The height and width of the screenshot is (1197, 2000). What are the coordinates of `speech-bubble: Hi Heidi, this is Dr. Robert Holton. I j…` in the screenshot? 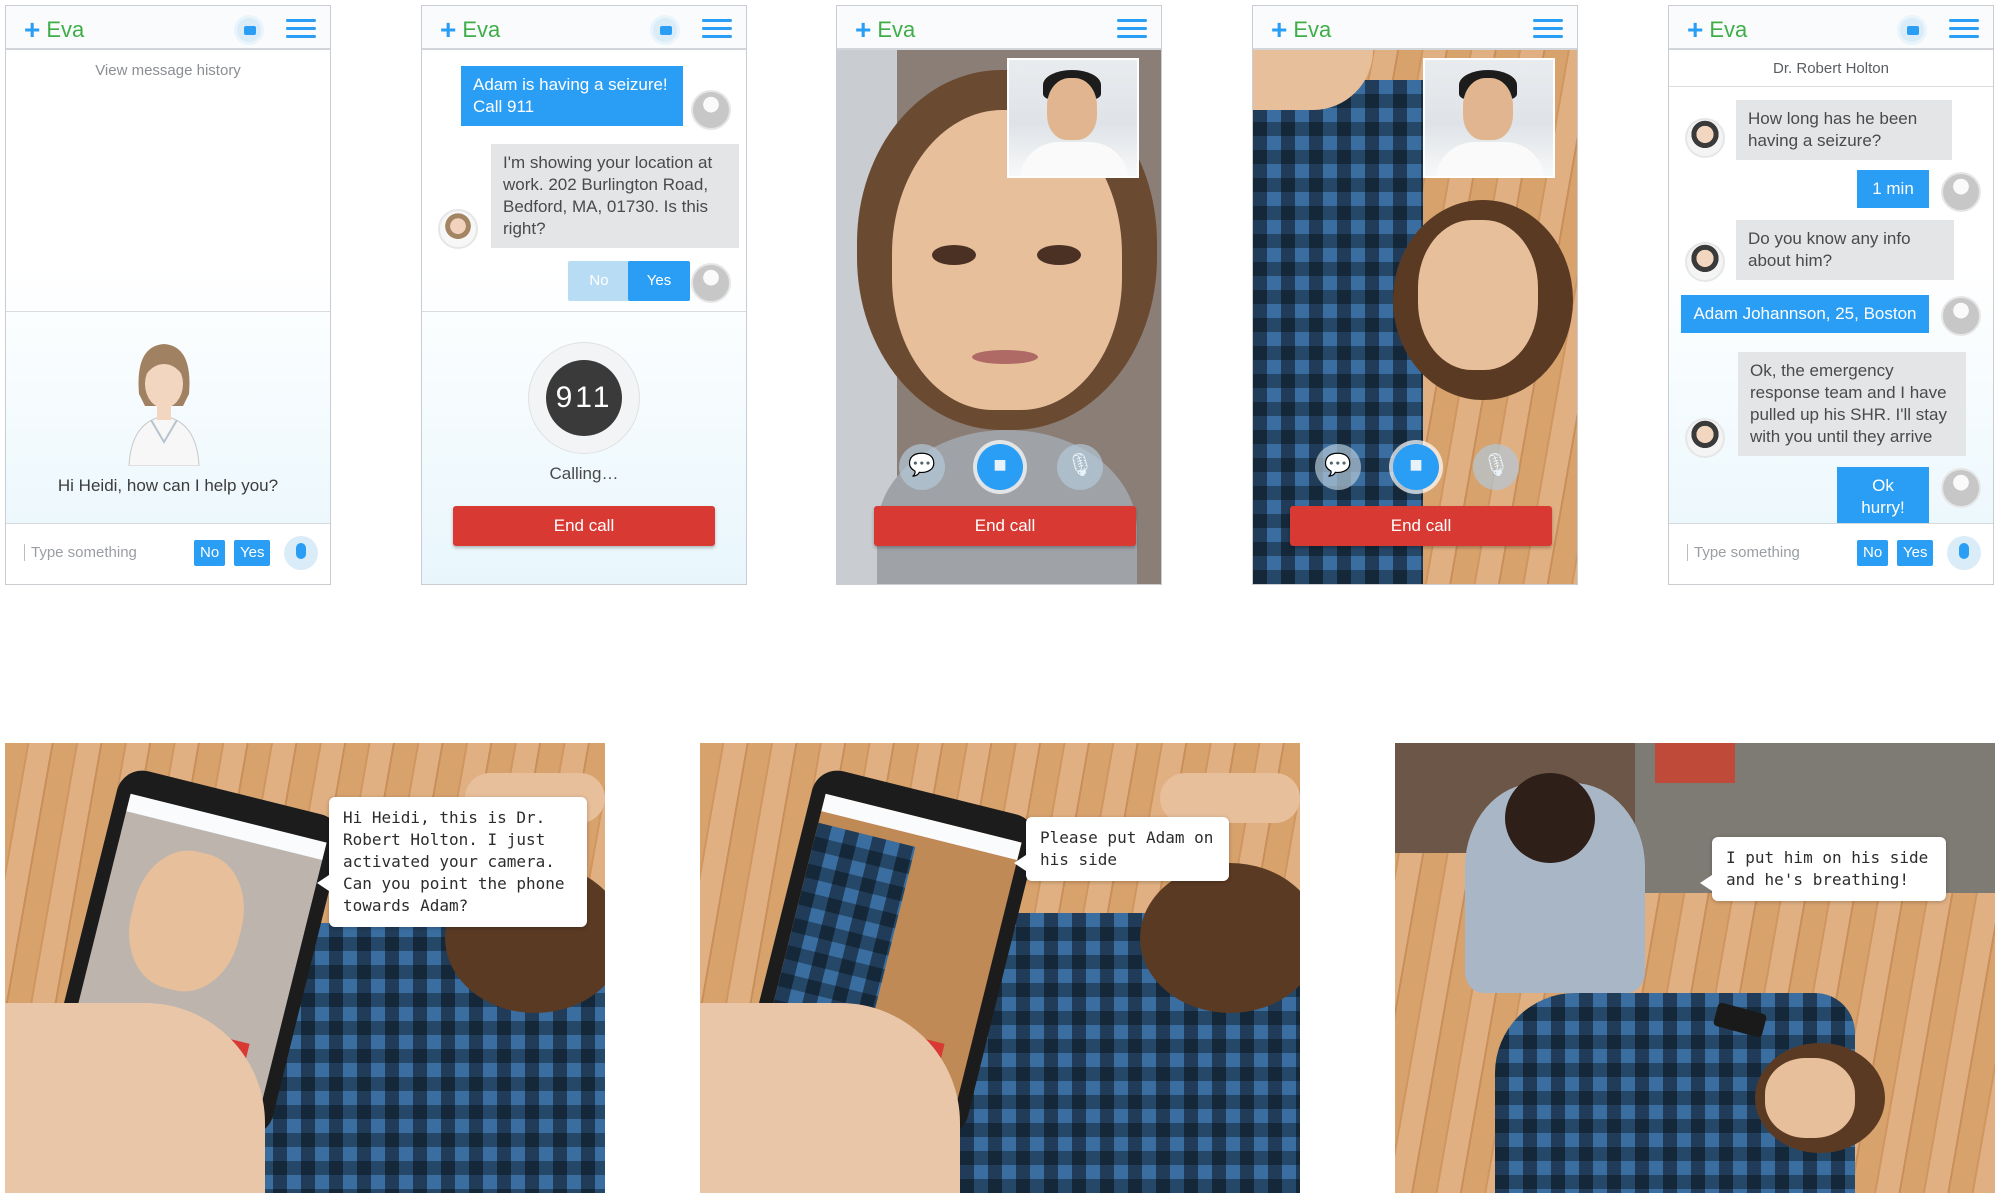 It's located at (452, 862).